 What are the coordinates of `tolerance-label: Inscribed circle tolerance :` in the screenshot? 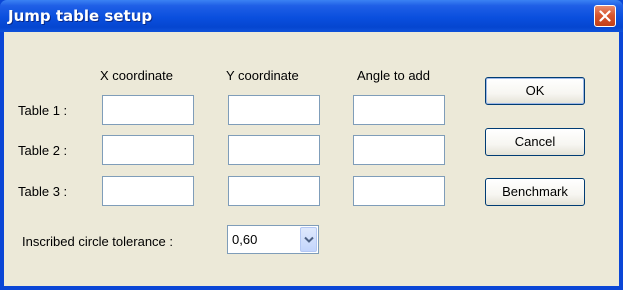 It's located at (98, 241).